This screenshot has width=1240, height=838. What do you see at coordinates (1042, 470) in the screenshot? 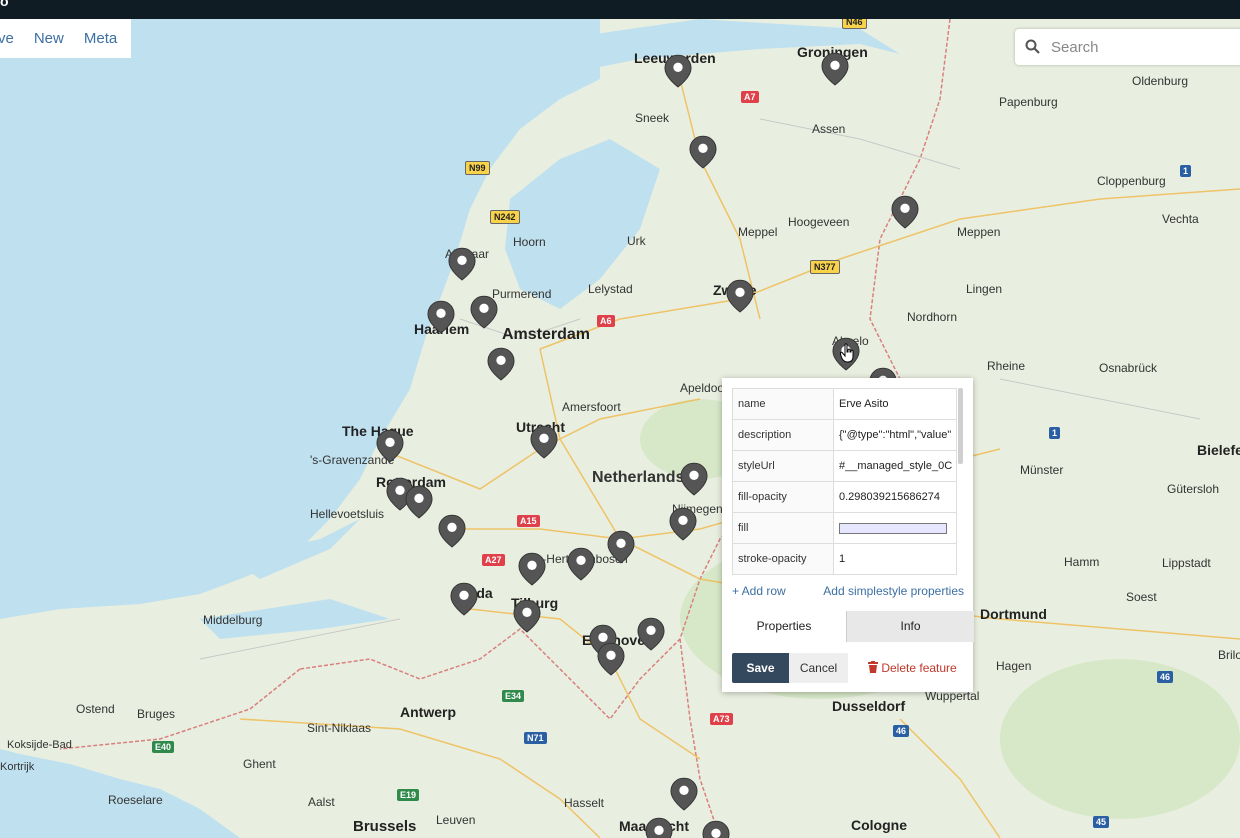
I see `city-label: Münster` at bounding box center [1042, 470].